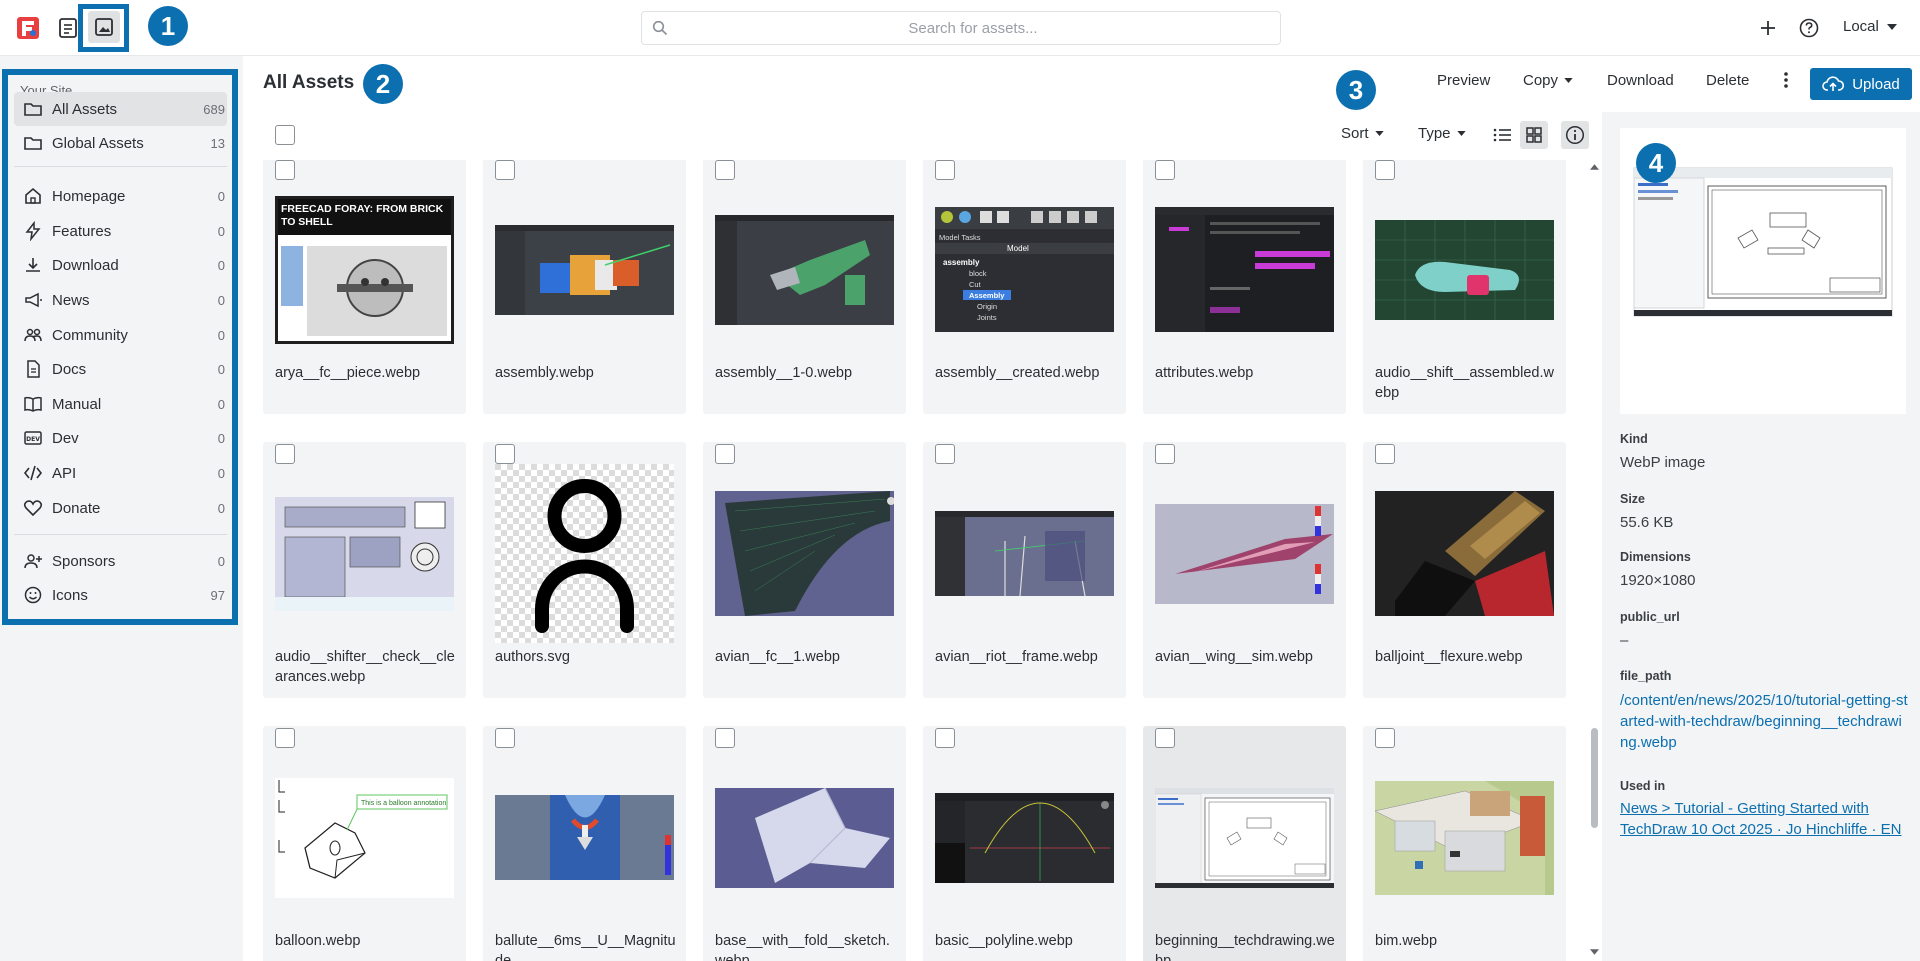 This screenshot has height=961, width=1920. Describe the element at coordinates (120, 561) in the screenshot. I see `sidebar-item-sponsors: Sponsors 0` at that location.